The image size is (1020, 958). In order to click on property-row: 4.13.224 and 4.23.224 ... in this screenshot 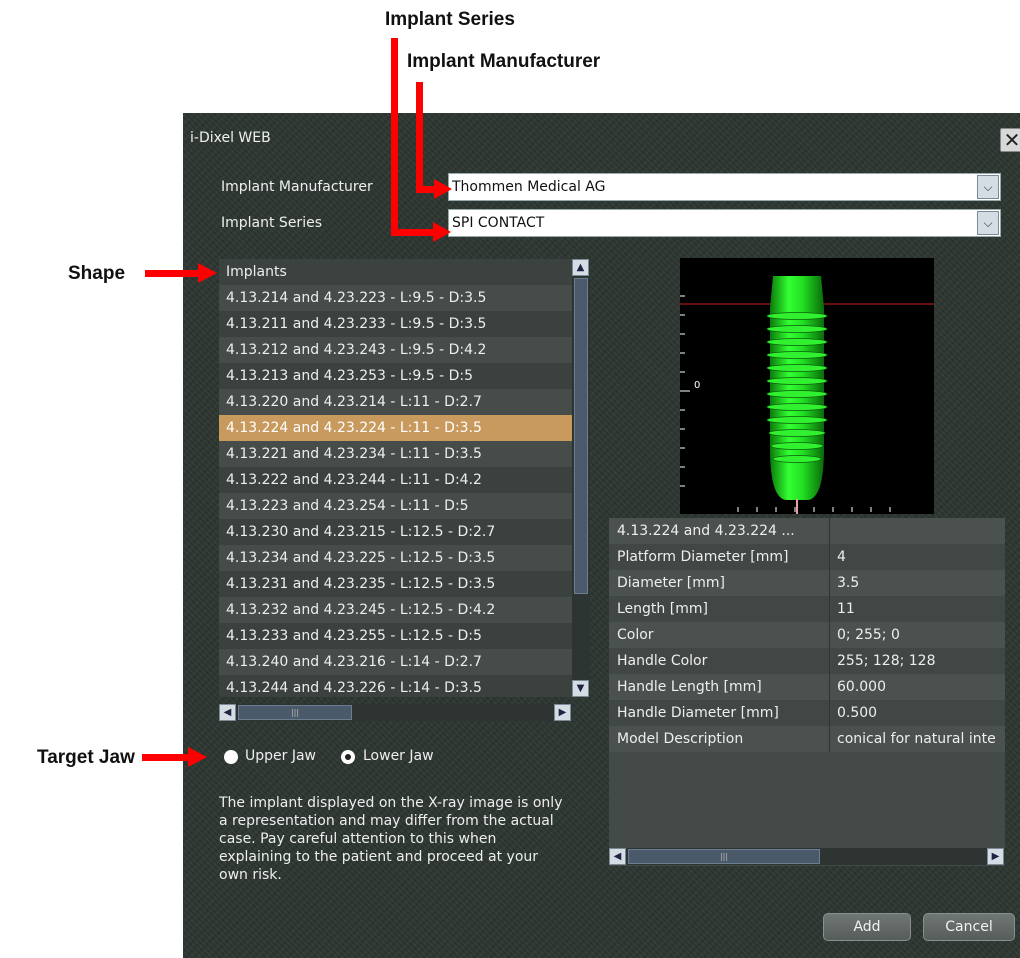, I will do `click(807, 531)`.